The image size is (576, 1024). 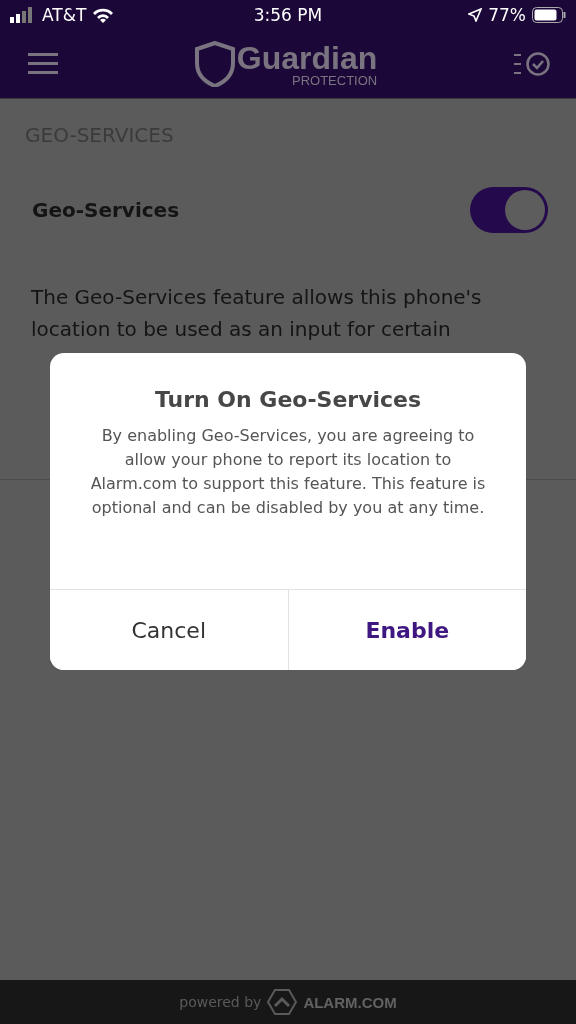 I want to click on toggle-switch, so click(x=509, y=210).